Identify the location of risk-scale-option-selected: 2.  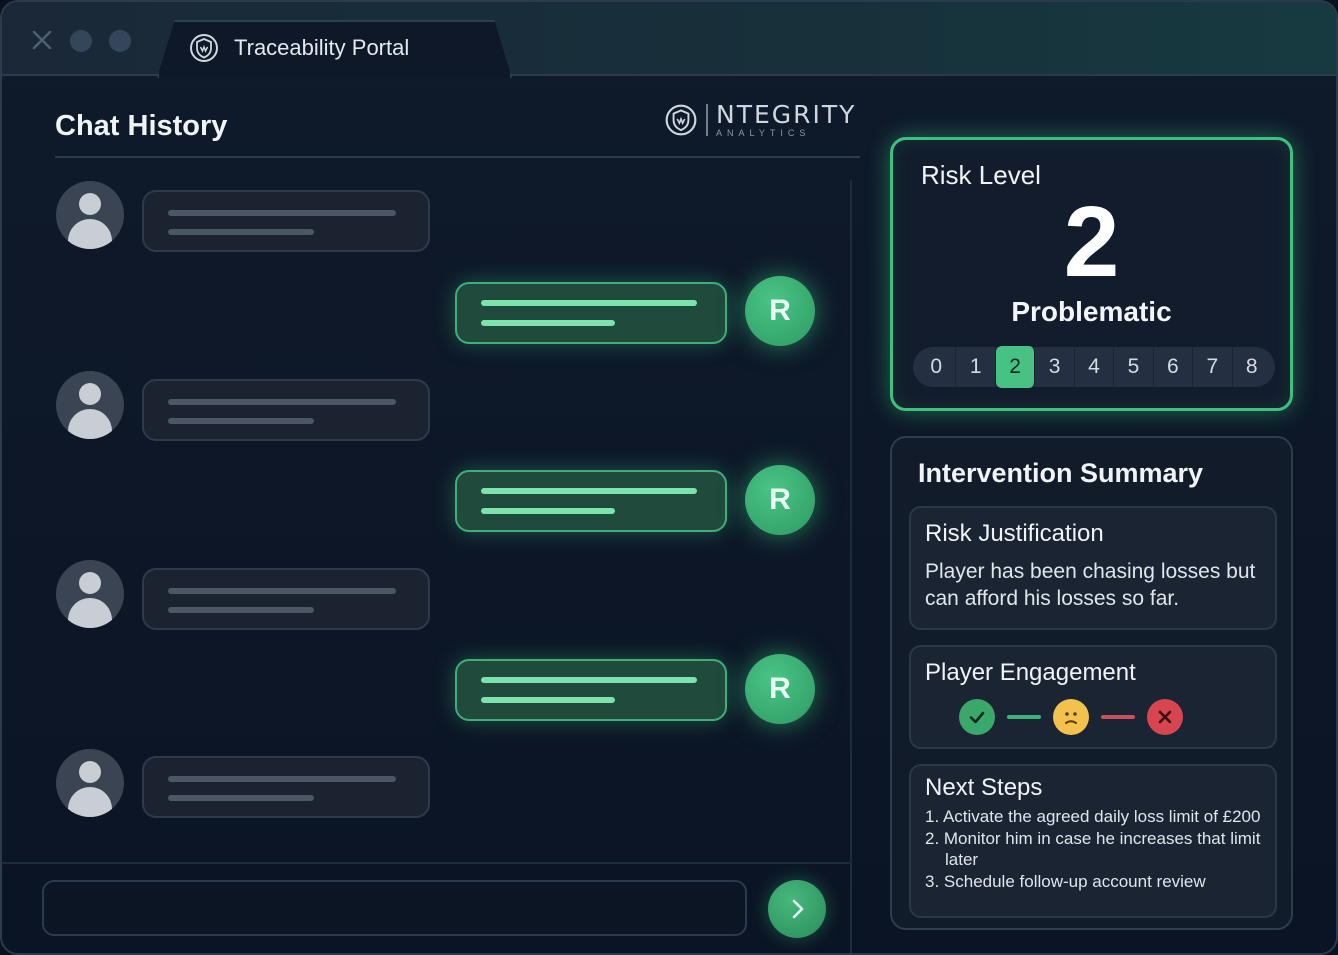
(1015, 367).